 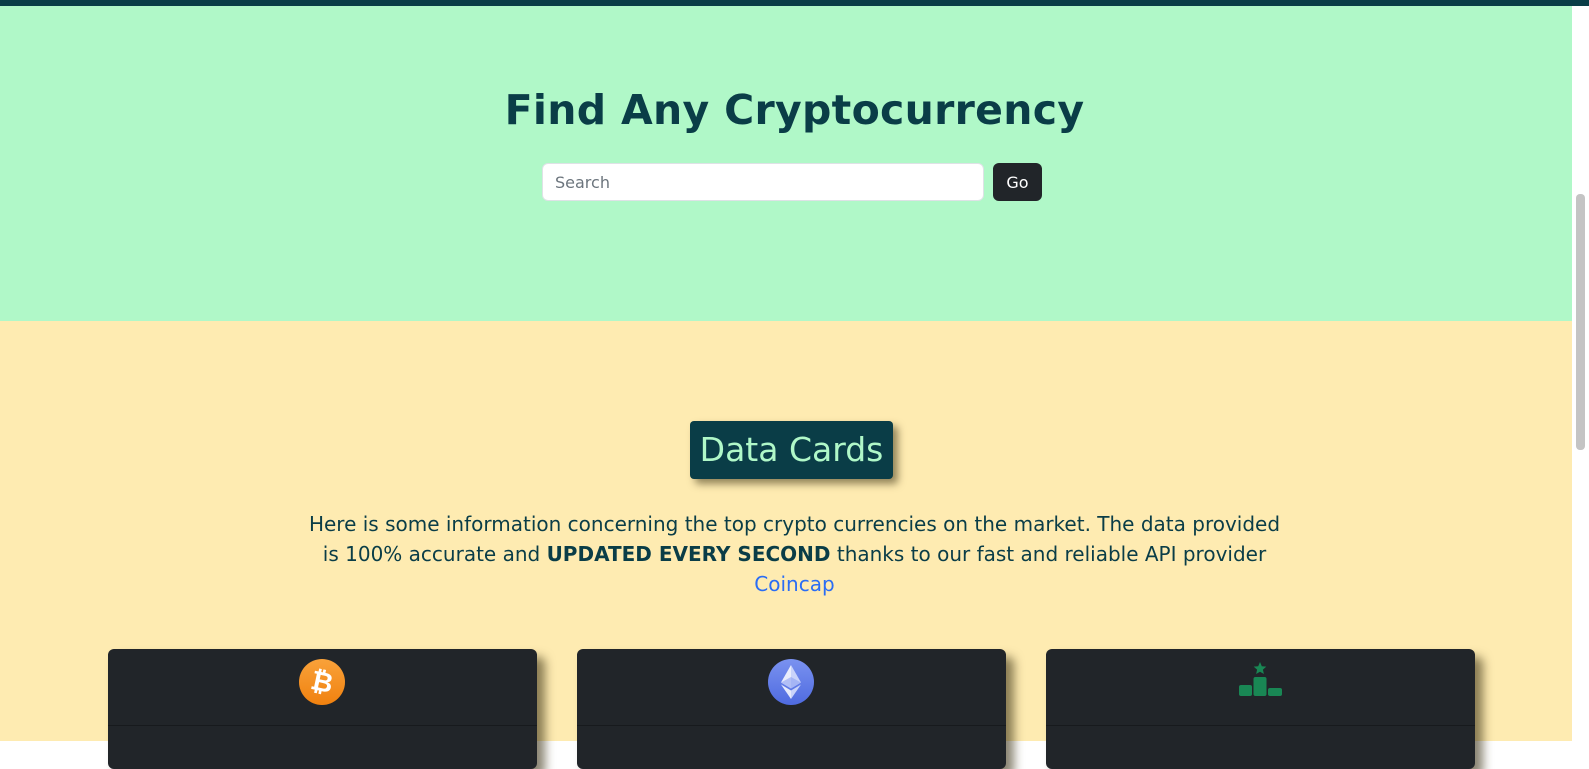 What do you see at coordinates (1580, 322) in the screenshot?
I see `scrollbar-thumb` at bounding box center [1580, 322].